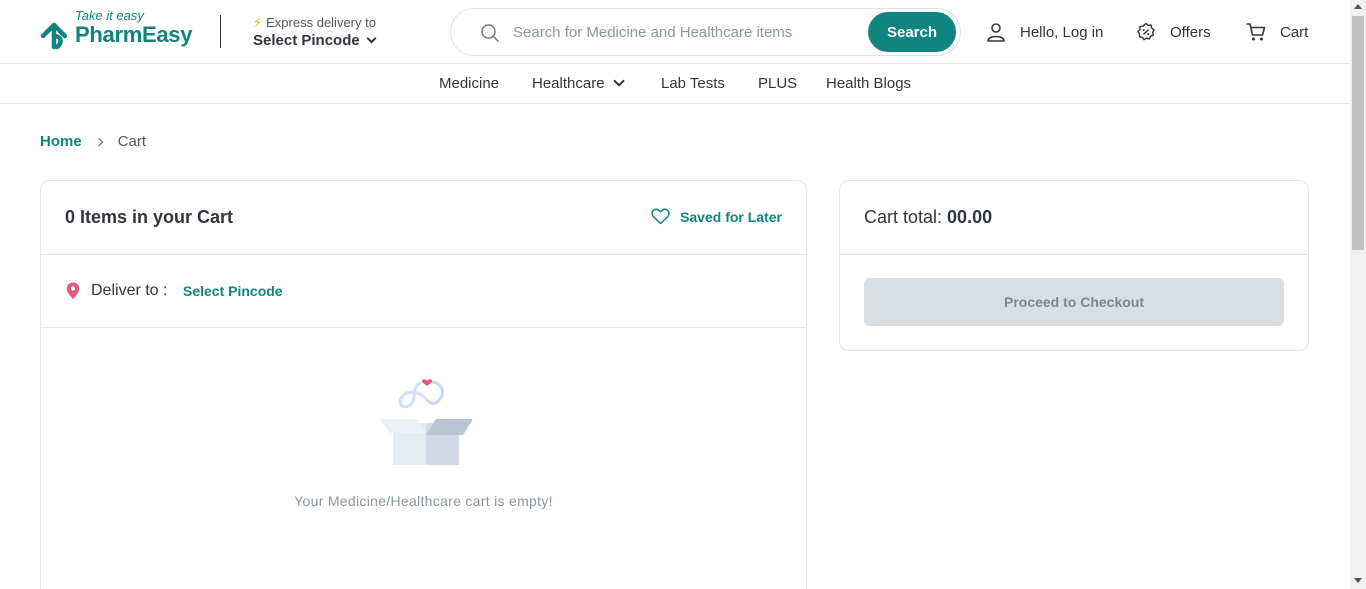  Describe the element at coordinates (61, 141) in the screenshot. I see `breadcrumb-home: Home` at that location.